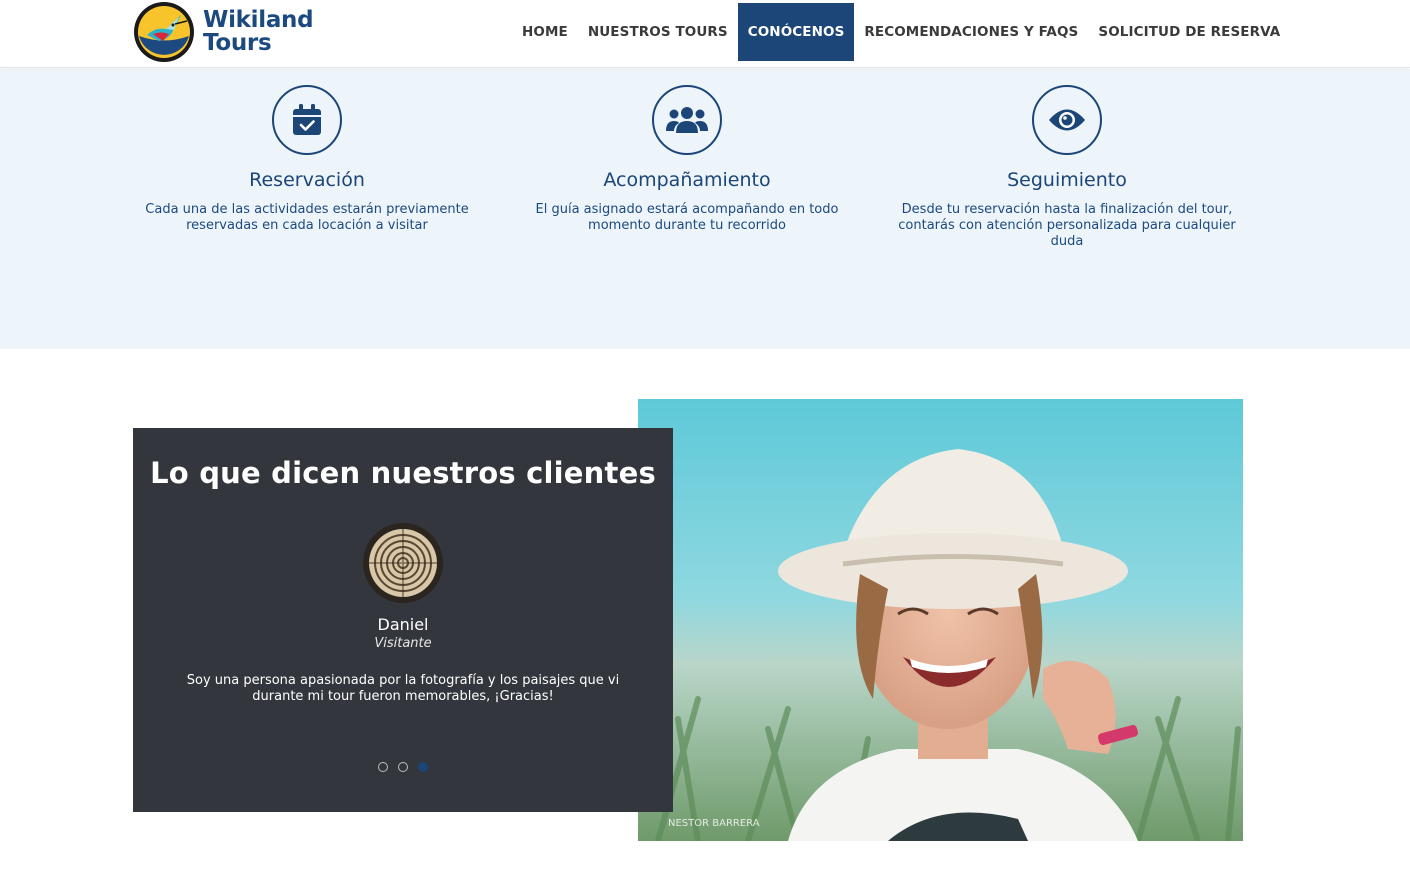 Image resolution: width=1410 pixels, height=892 pixels. What do you see at coordinates (545, 32) in the screenshot?
I see `nav-home: HOME` at bounding box center [545, 32].